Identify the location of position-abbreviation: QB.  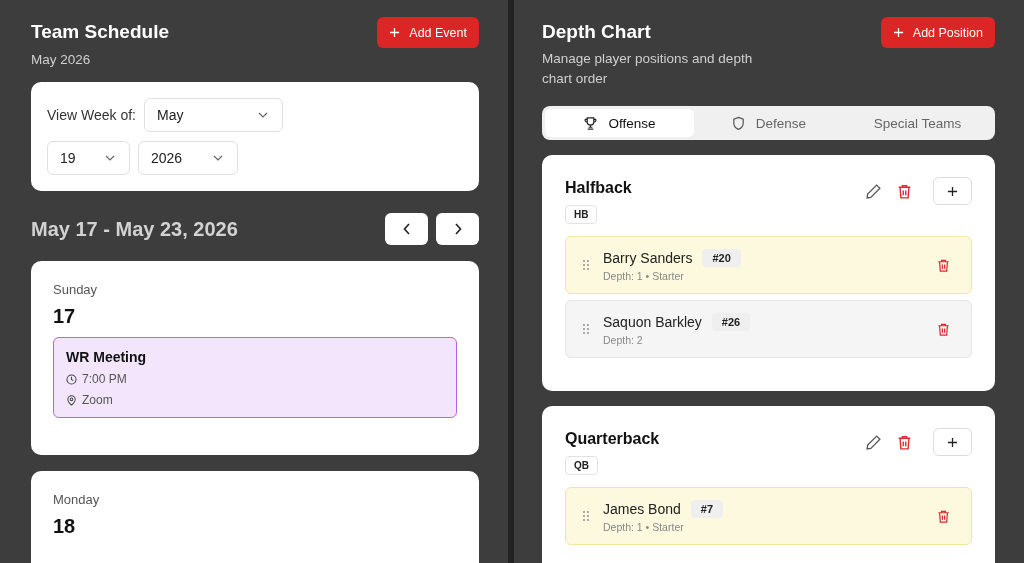
(581, 465).